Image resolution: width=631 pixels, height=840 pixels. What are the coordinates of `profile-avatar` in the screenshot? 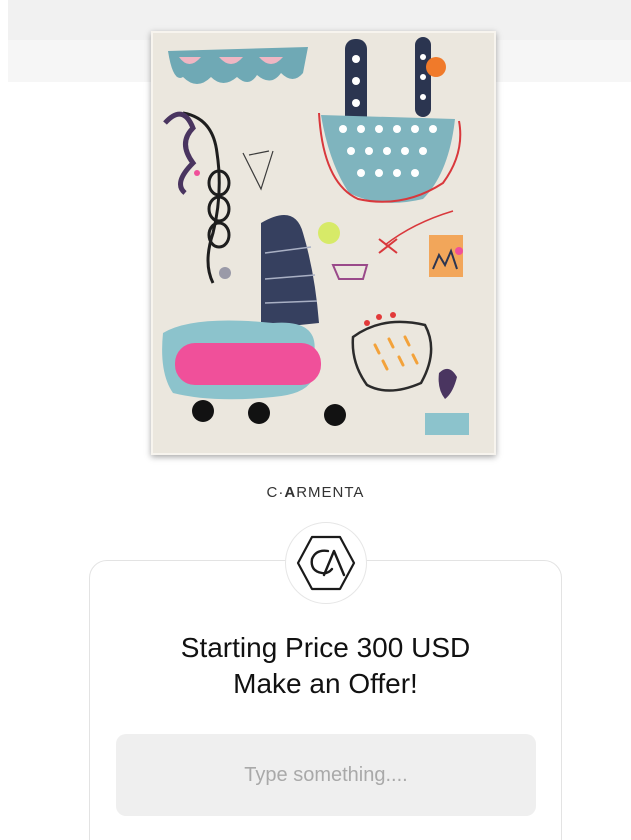 It's located at (326, 563).